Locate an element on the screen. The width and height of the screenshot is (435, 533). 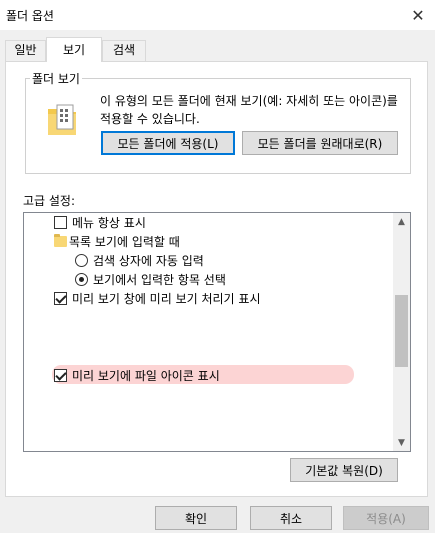
advanced-settings-label: 고급 설정: is located at coordinates (49, 201).